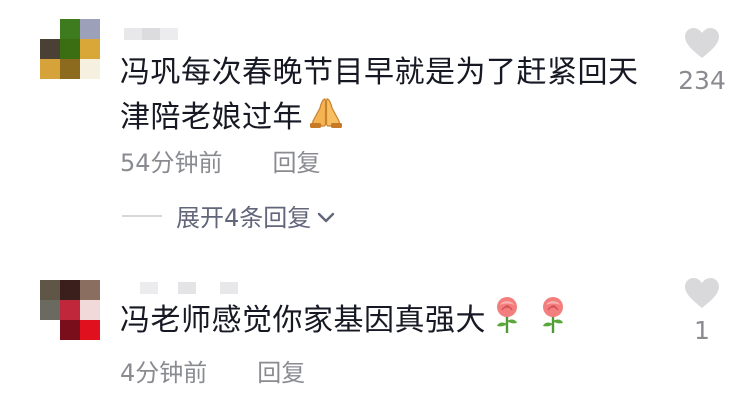  I want to click on like-button: 1, so click(702, 310).